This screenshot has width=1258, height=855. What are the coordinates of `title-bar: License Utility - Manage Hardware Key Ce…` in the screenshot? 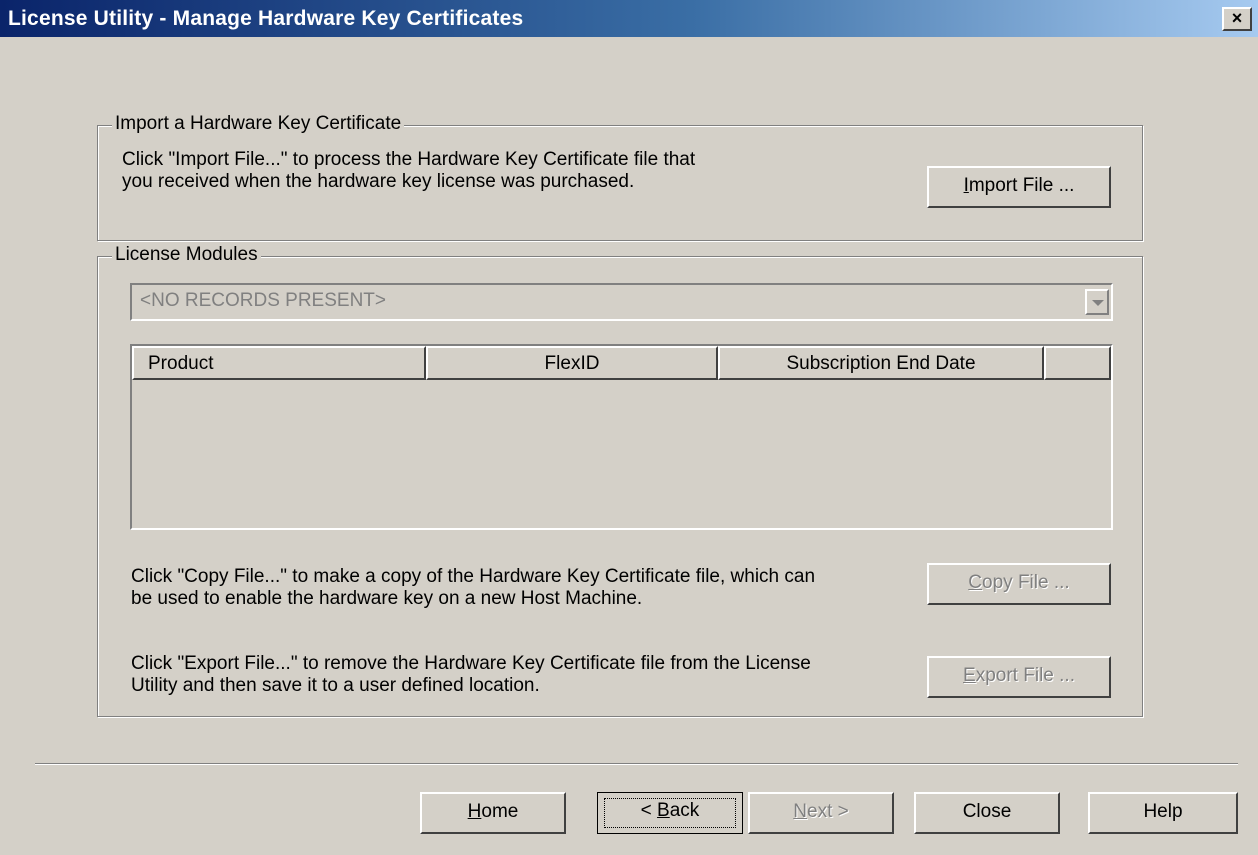 It's located at (629, 18).